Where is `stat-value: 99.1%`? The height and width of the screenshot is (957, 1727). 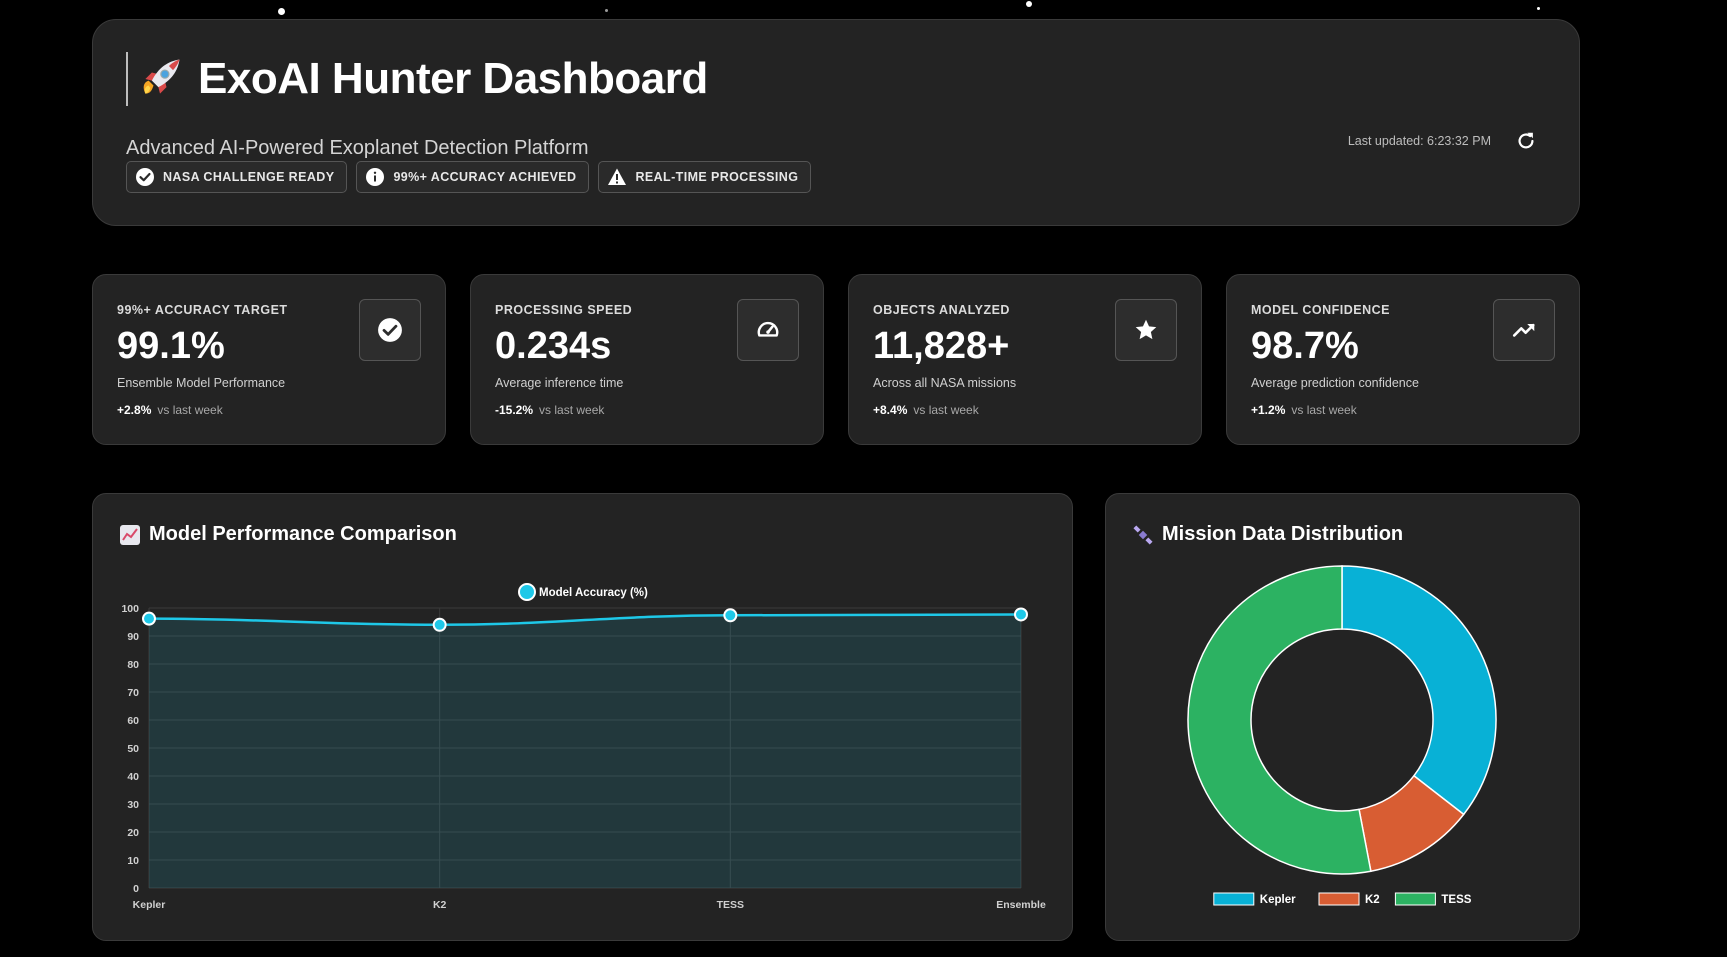
stat-value: 99.1% is located at coordinates (171, 346).